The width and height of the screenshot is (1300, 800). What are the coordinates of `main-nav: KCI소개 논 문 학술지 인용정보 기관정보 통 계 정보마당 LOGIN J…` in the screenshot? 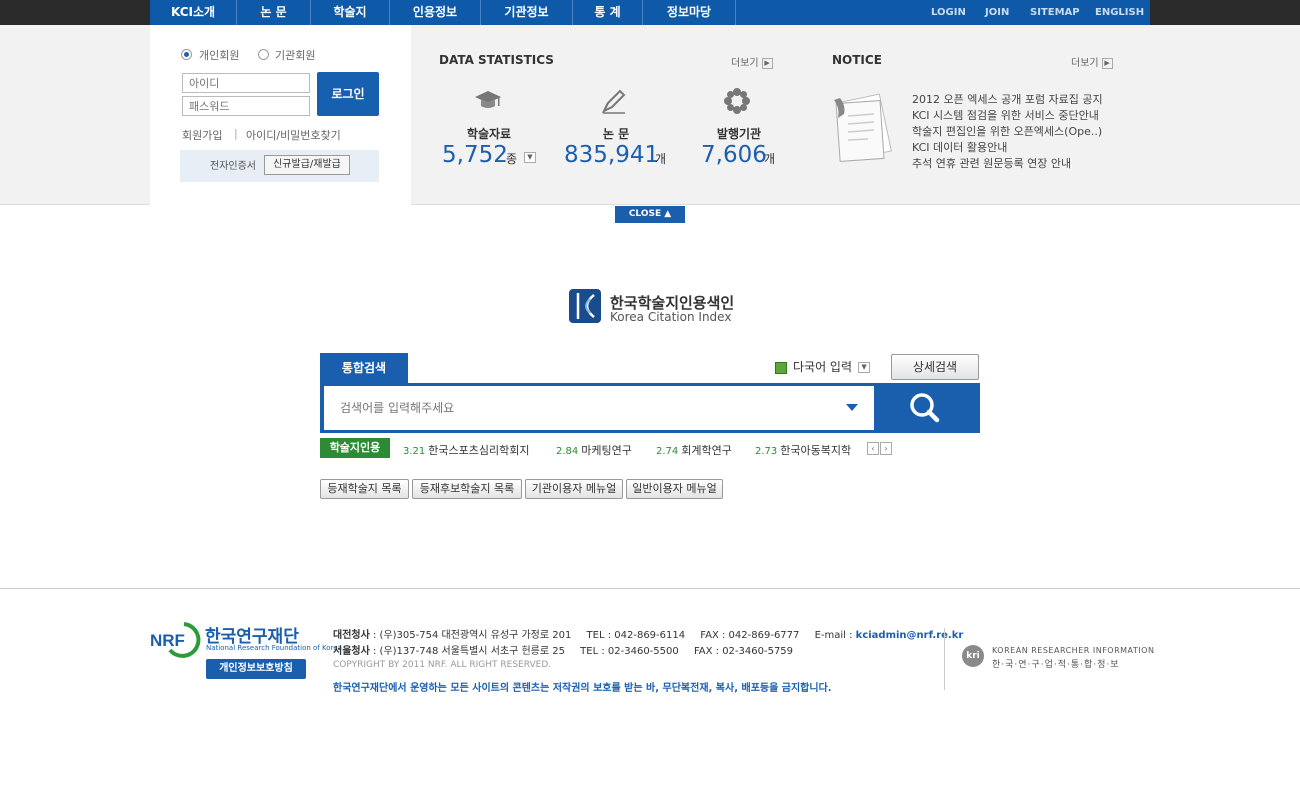 It's located at (650, 12).